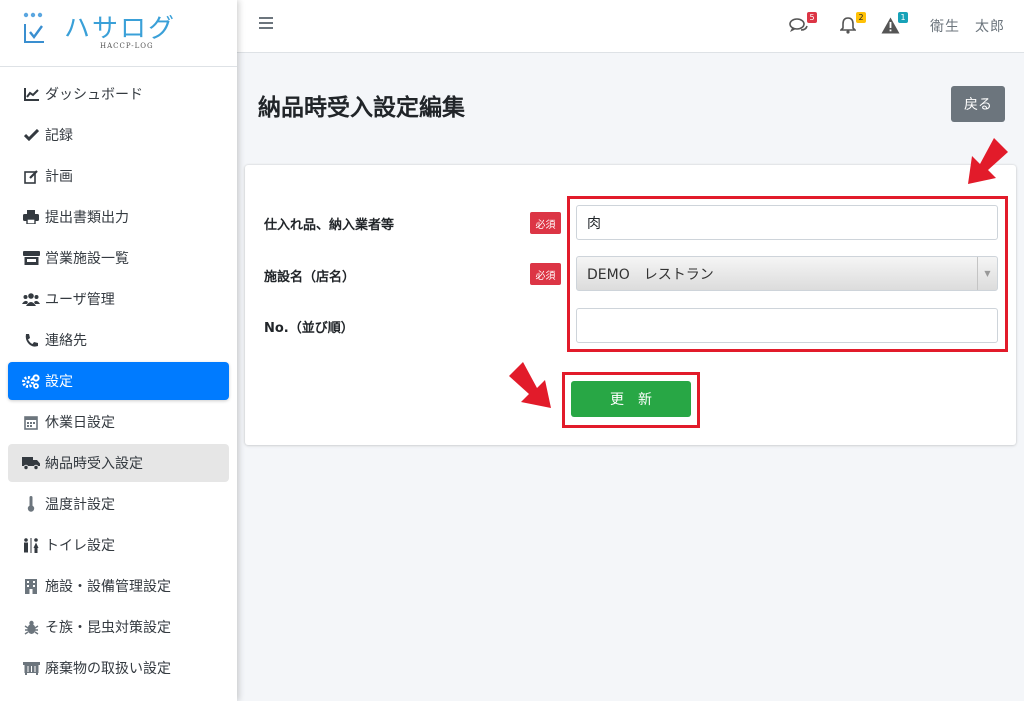 This screenshot has width=1024, height=701. Describe the element at coordinates (31, 586) in the screenshot. I see `building-icon` at that location.